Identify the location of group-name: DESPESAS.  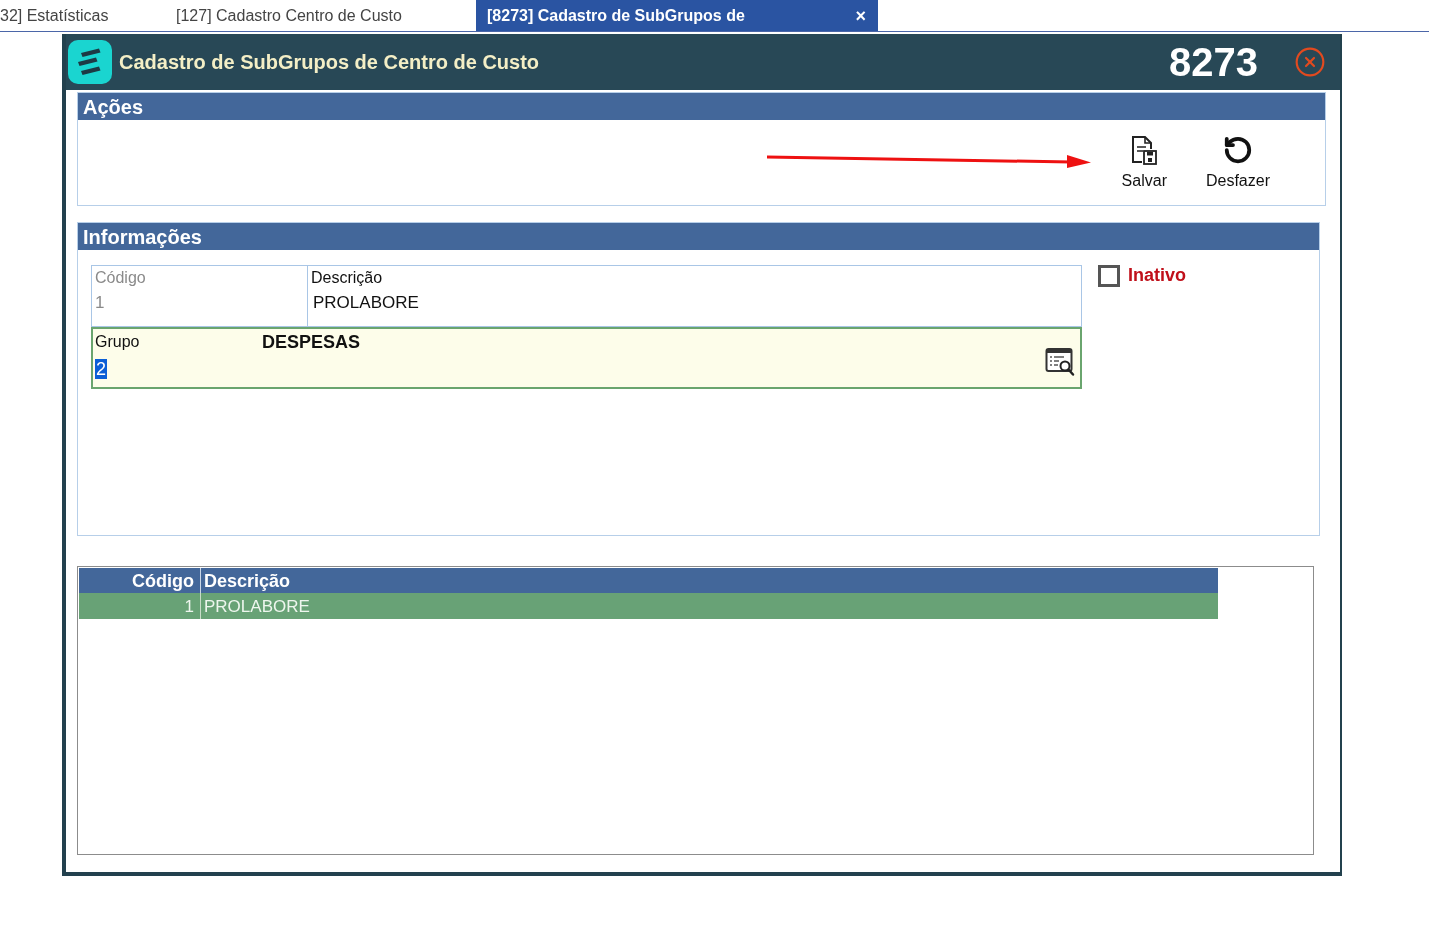
(311, 342).